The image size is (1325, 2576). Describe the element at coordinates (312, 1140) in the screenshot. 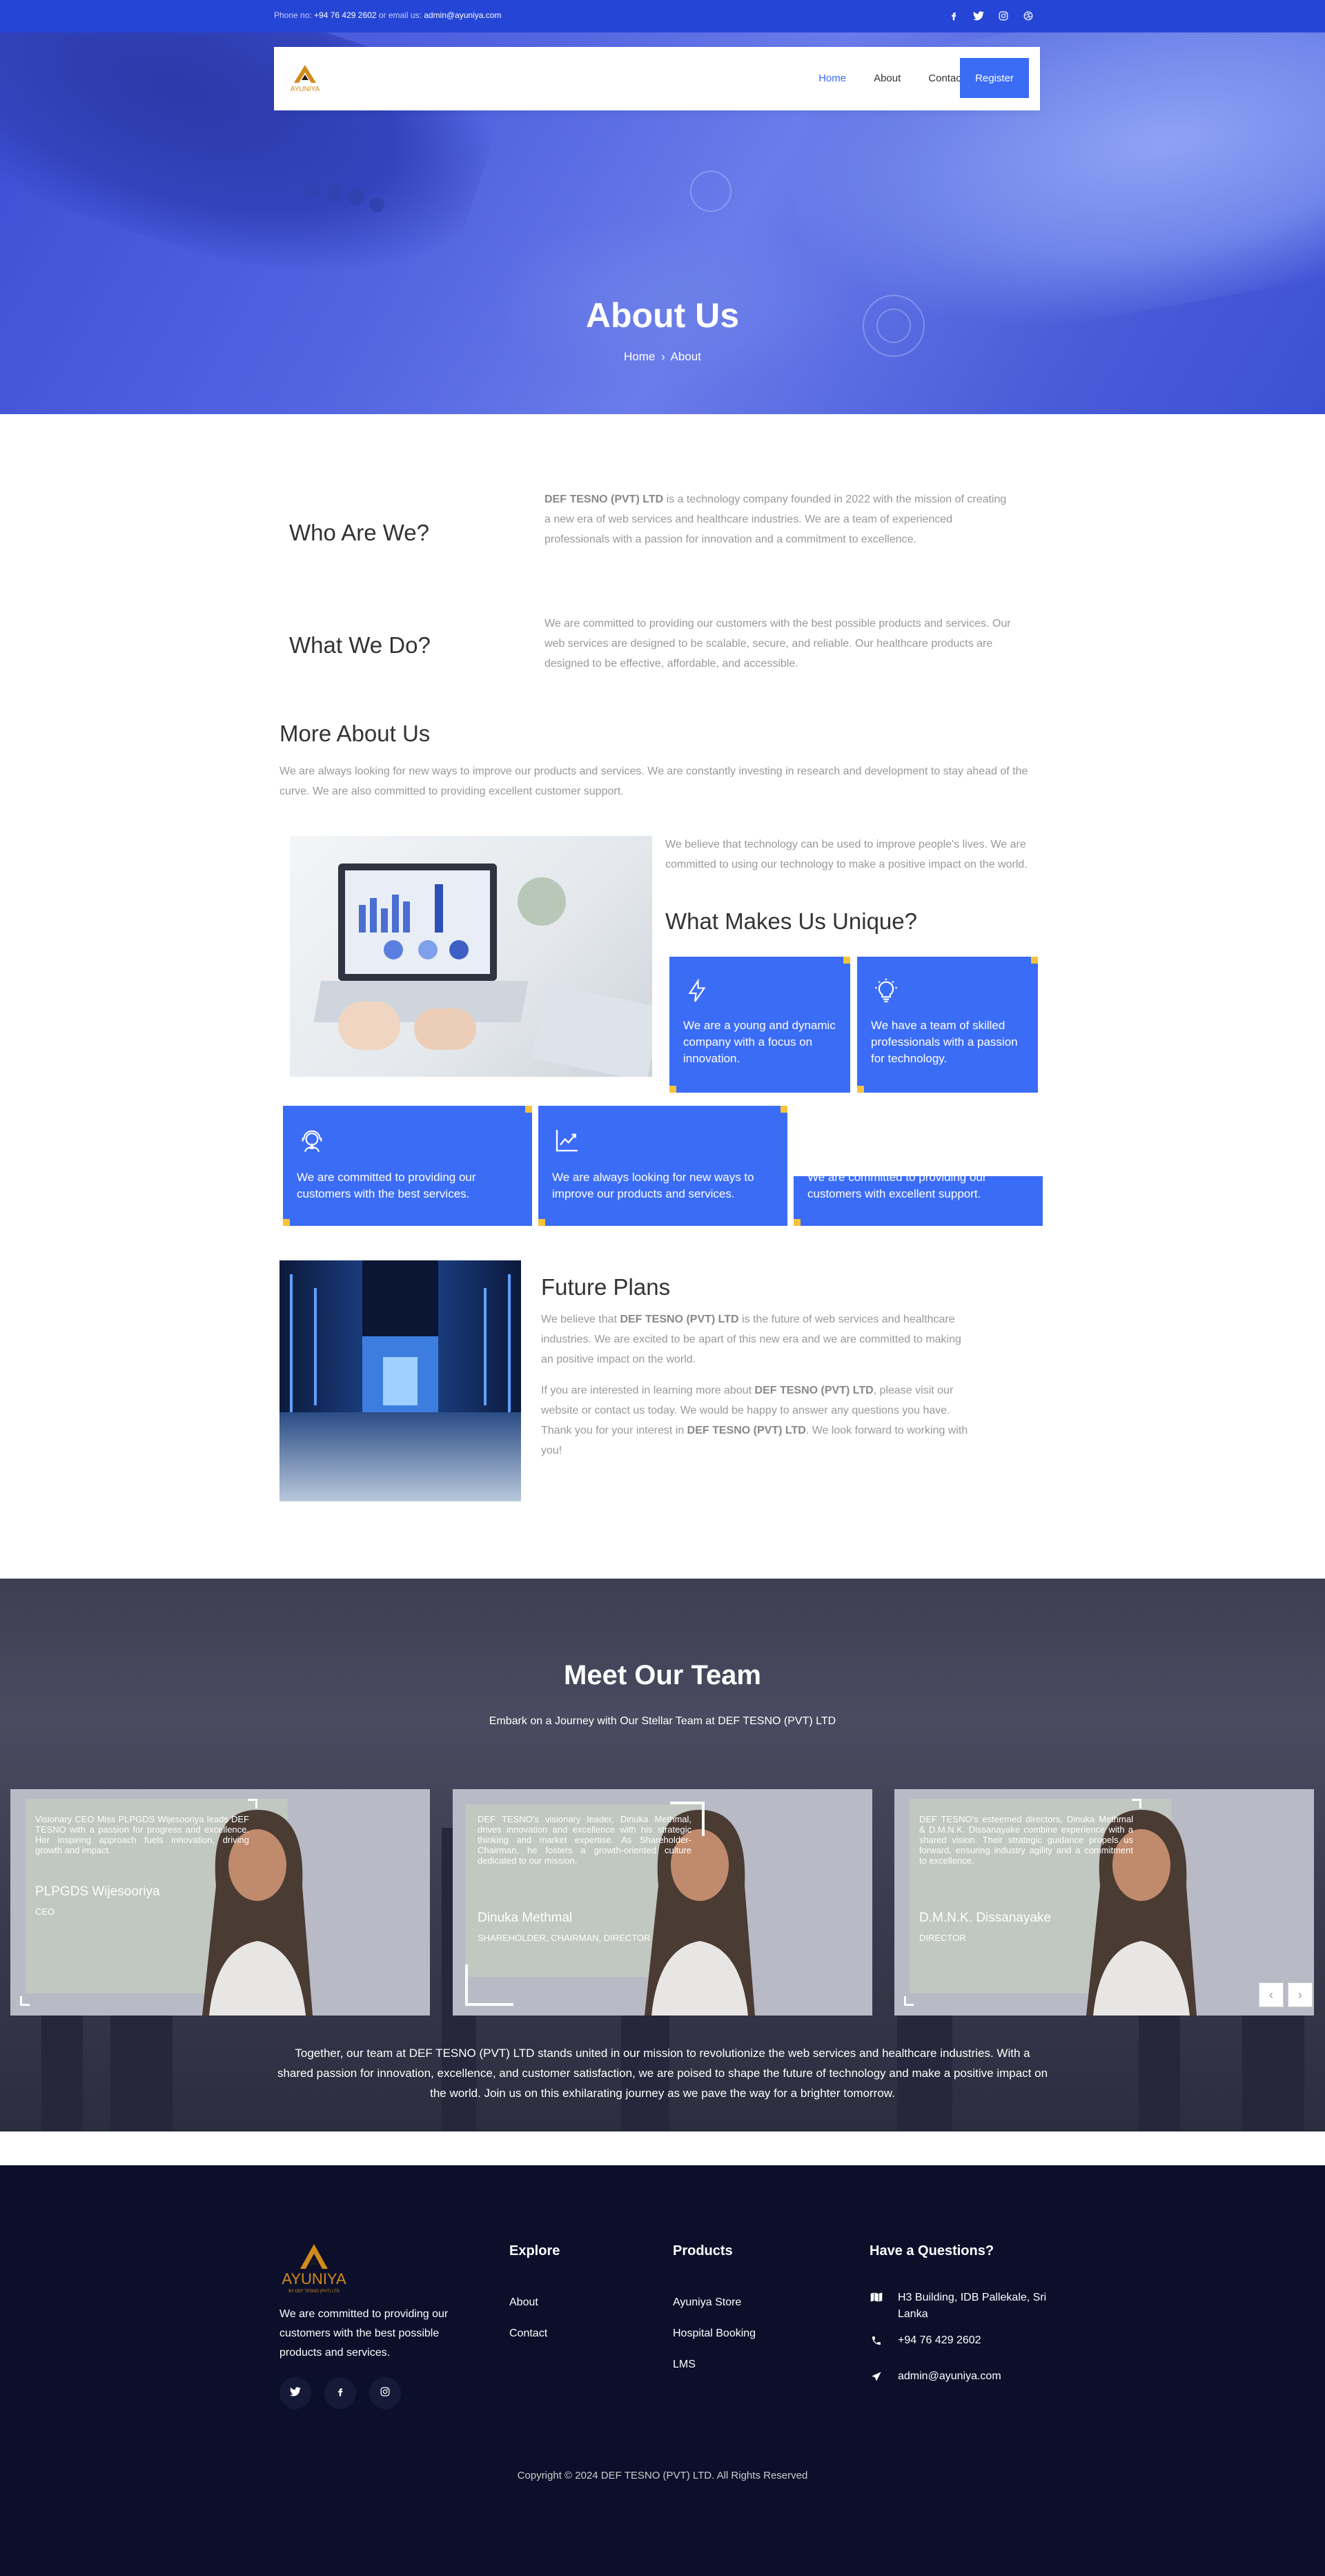

I see `support-agent-icon` at that location.